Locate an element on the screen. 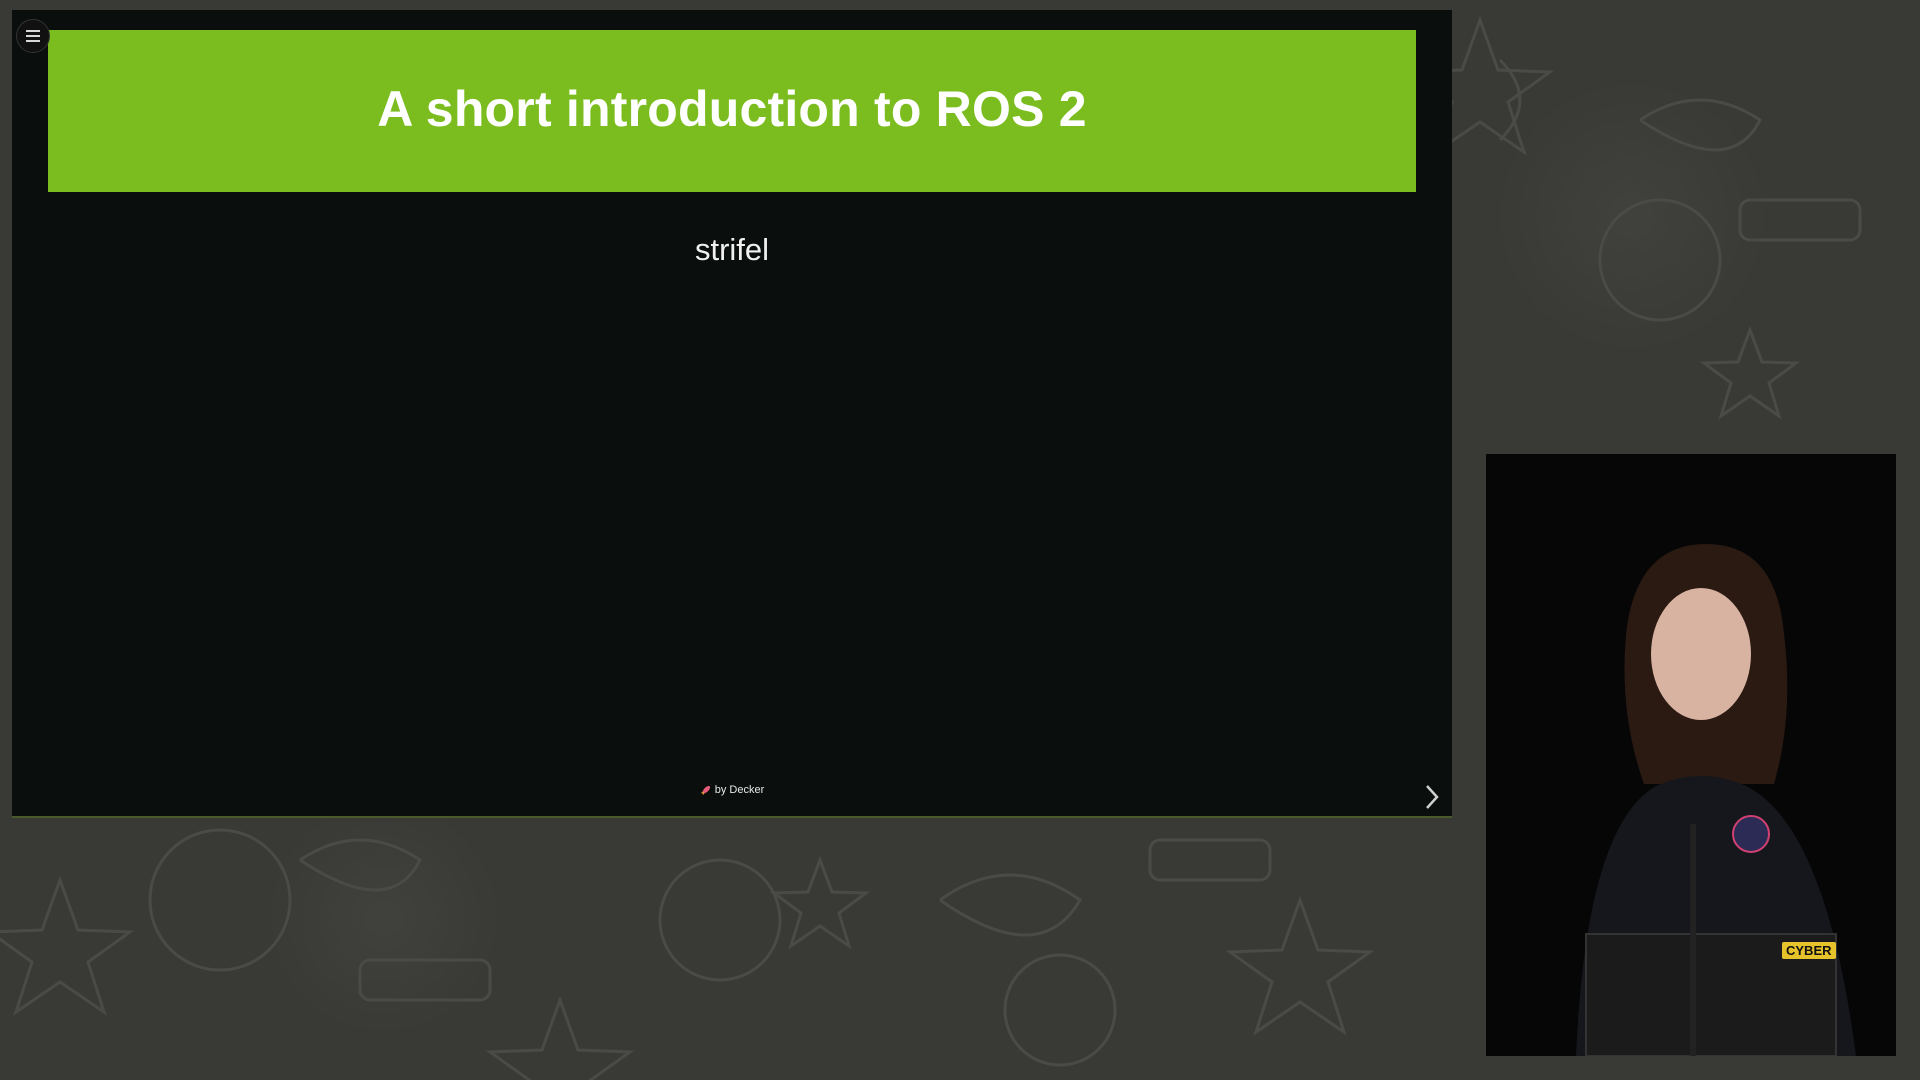 The image size is (1920, 1080). menu-button is located at coordinates (33, 36).